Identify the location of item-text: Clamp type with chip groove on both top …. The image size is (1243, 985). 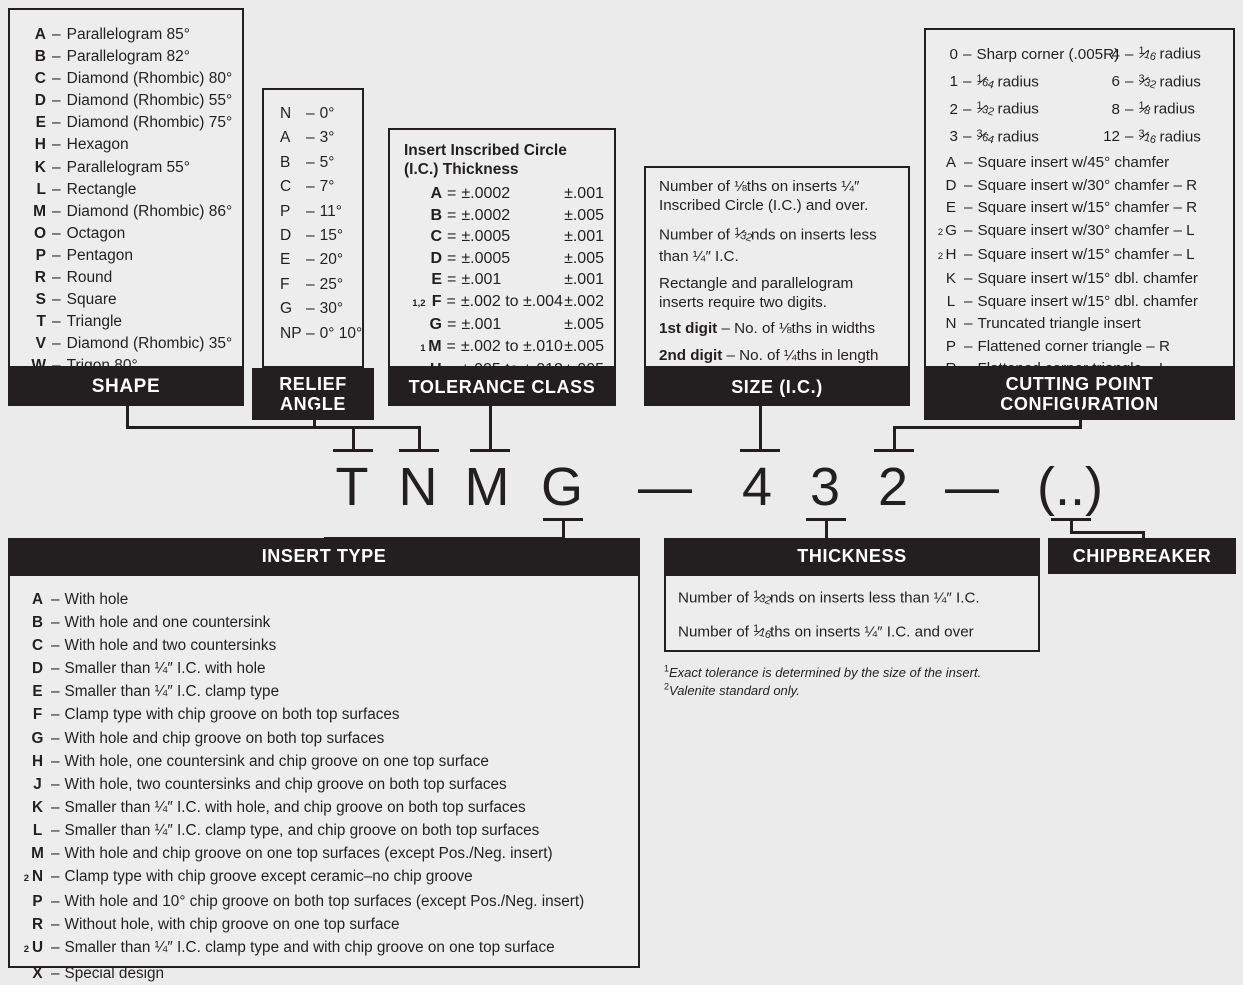
(232, 715).